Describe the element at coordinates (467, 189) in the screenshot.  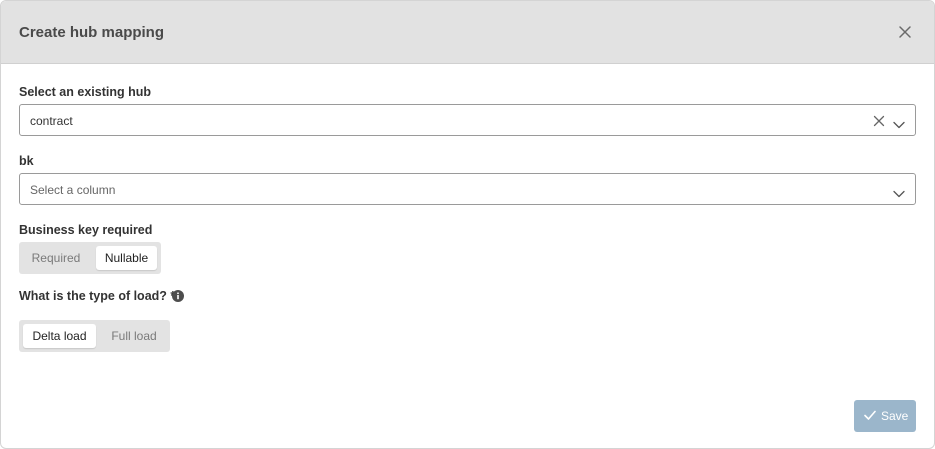
I see `bk-column-select: Select a column` at that location.